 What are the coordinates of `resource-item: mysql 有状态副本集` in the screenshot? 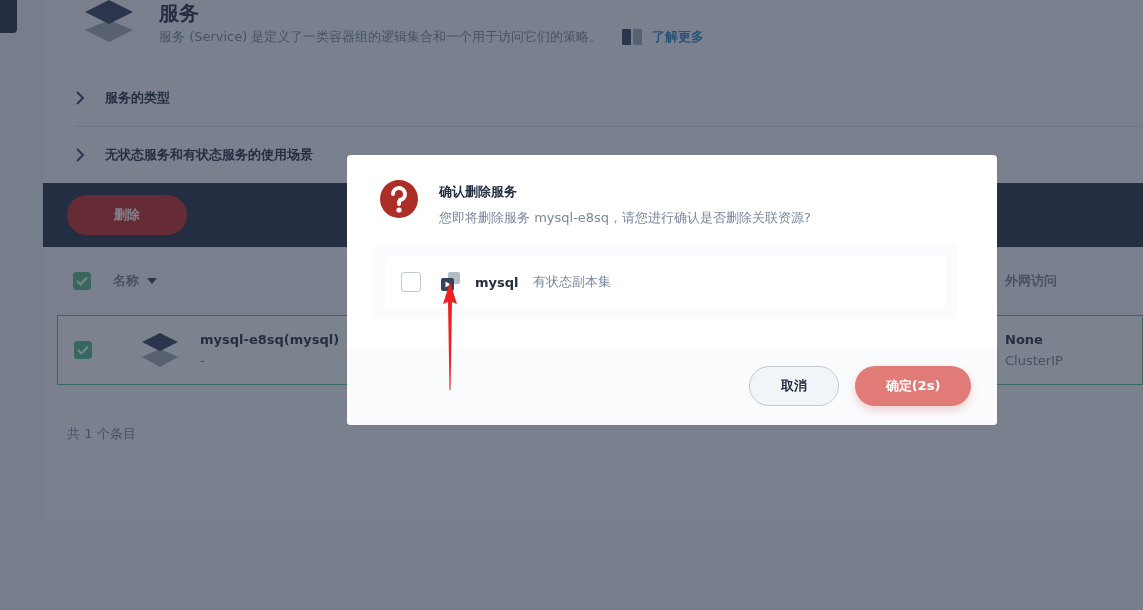 It's located at (665, 282).